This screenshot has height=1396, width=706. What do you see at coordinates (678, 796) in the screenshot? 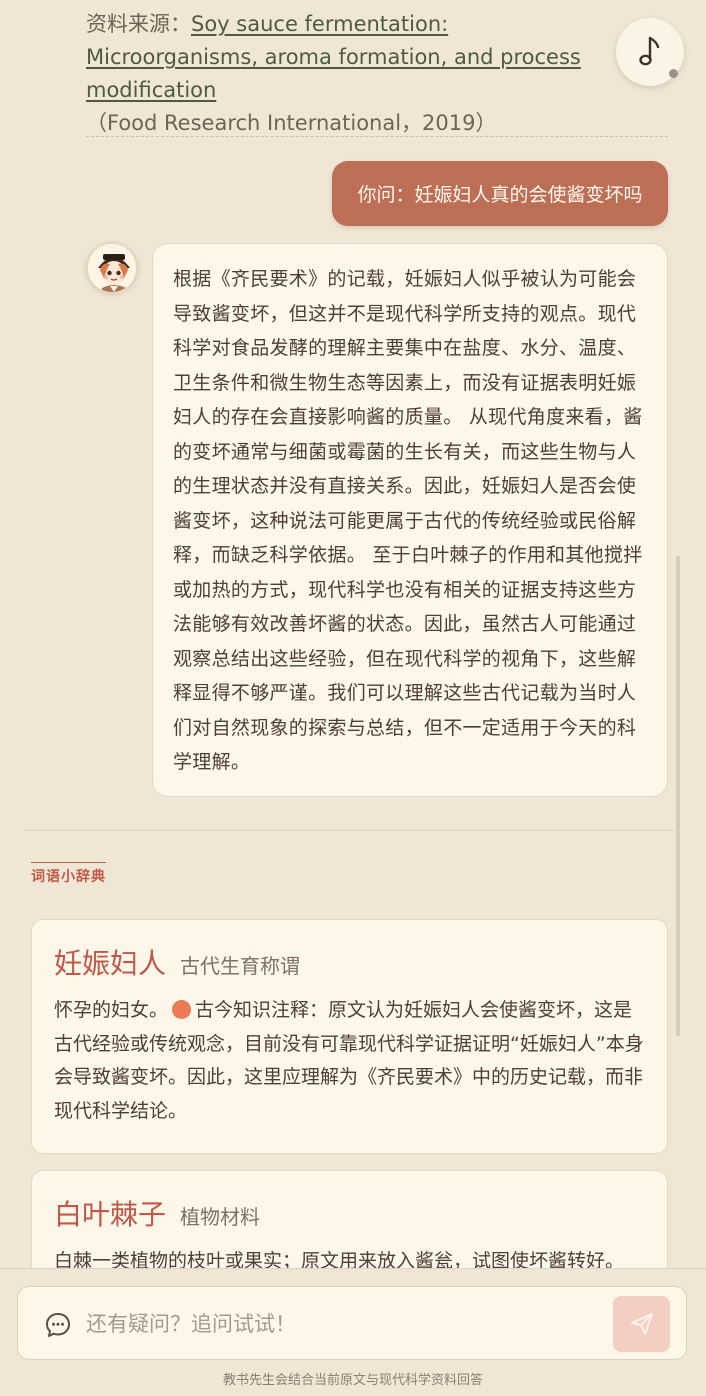
I see `scrollbar-thumb` at bounding box center [678, 796].